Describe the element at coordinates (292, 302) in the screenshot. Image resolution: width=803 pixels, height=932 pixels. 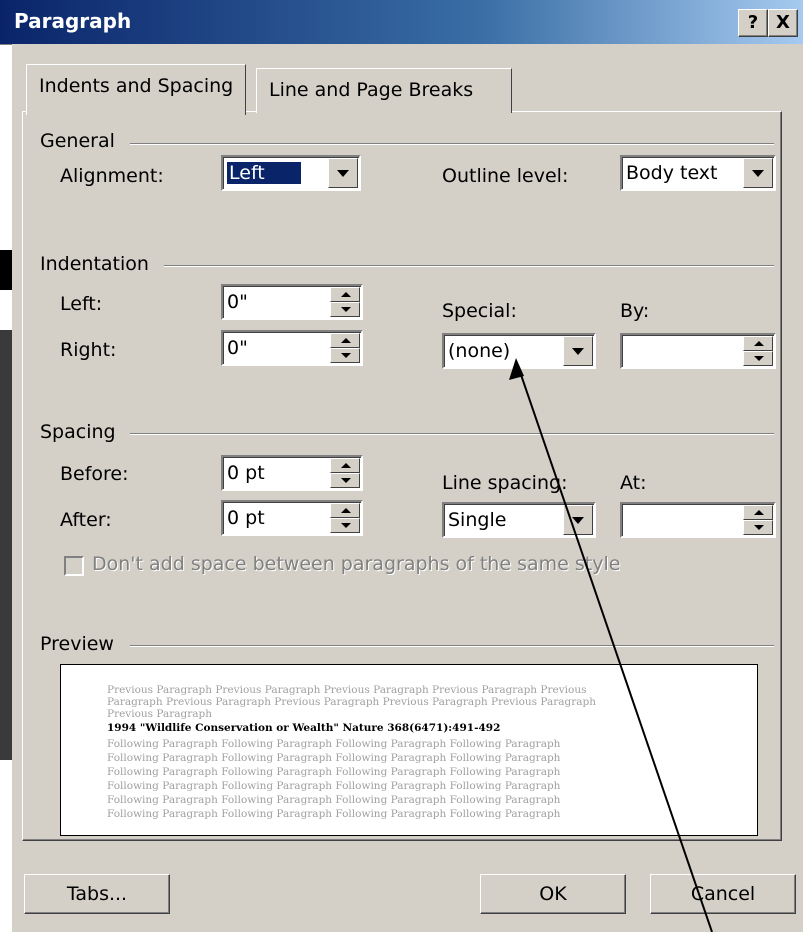
I see `indent-left-spinner: 0"` at that location.